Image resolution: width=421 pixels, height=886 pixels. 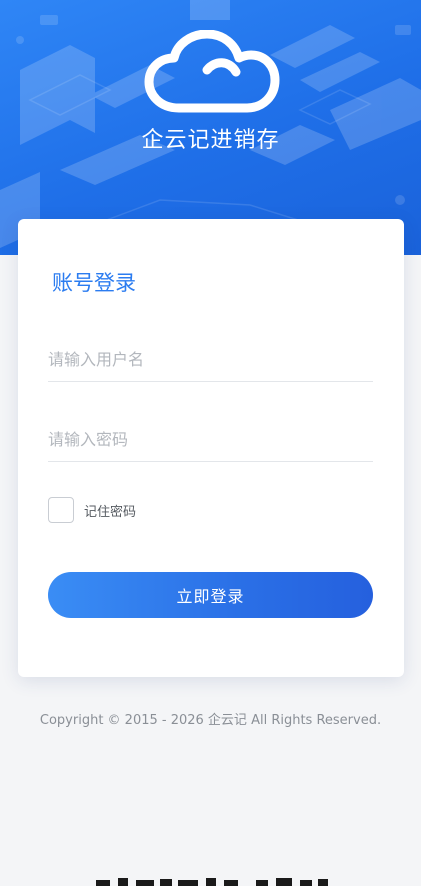 I want to click on cropped-footer-graphic, so click(x=212, y=882).